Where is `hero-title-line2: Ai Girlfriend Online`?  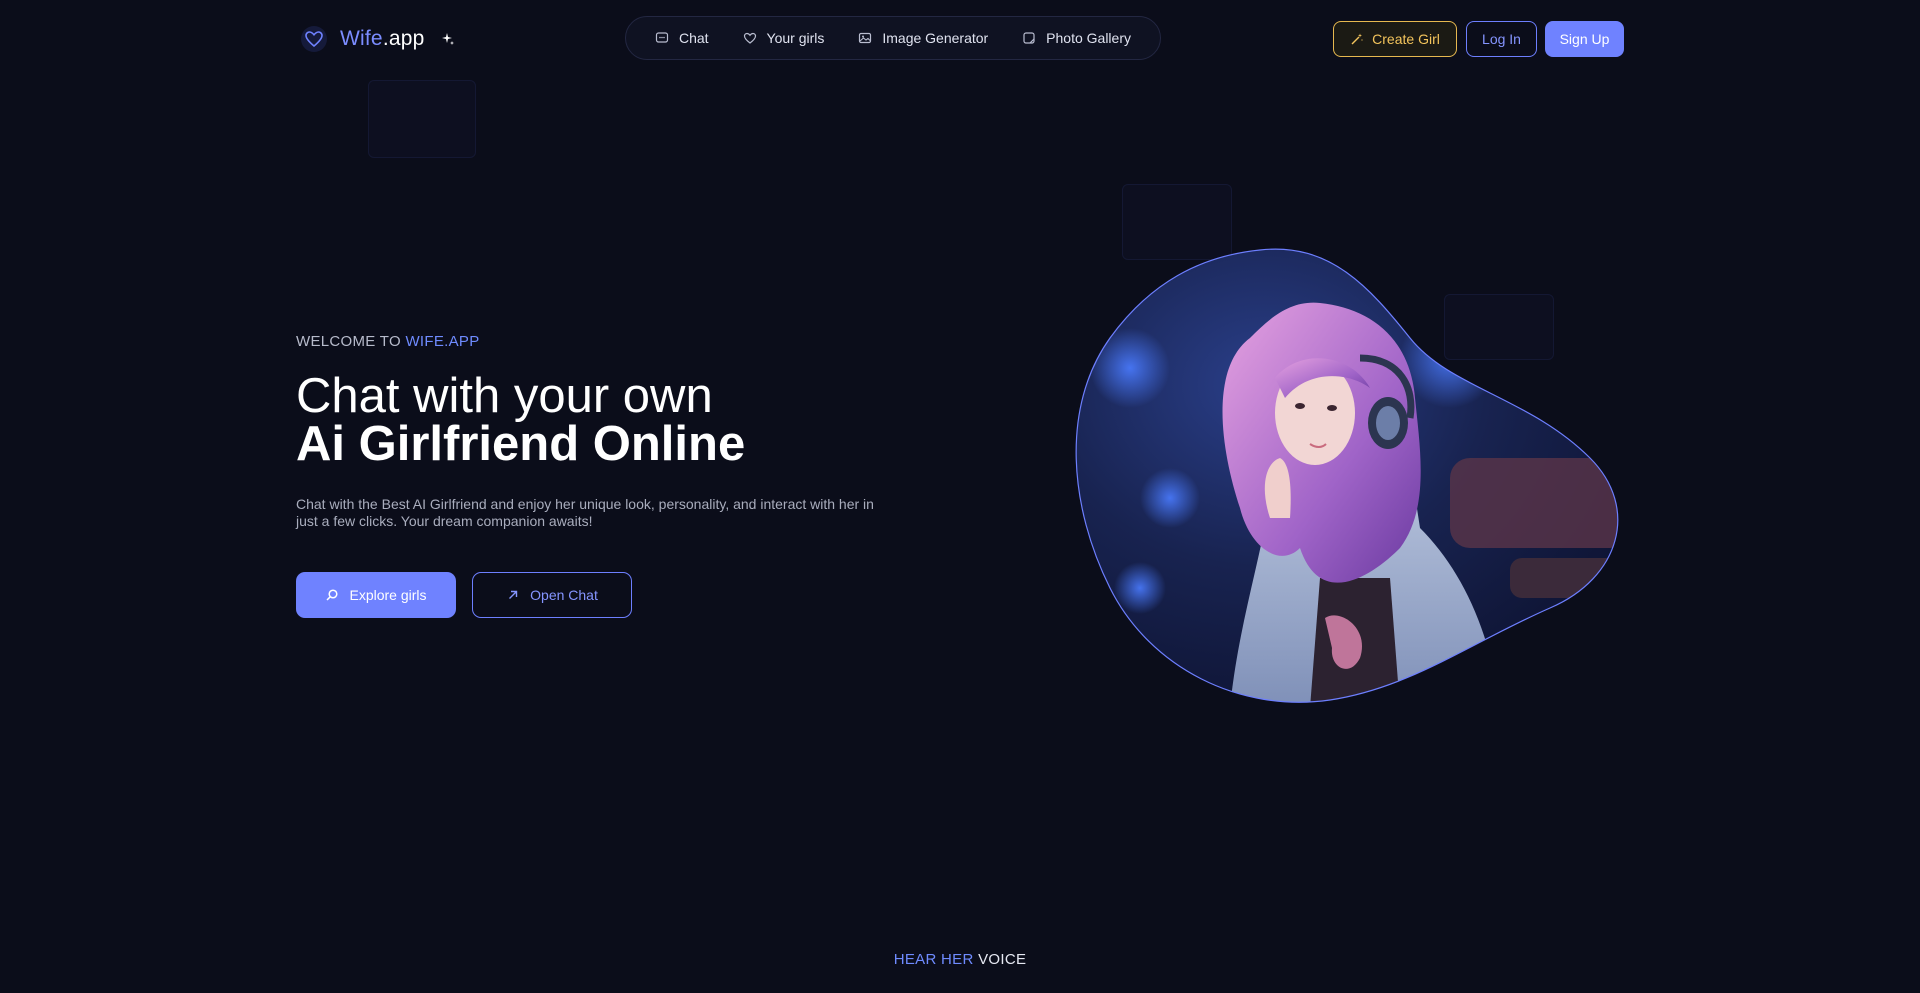
hero-title-line2: Ai Girlfriend Online is located at coordinates (521, 444).